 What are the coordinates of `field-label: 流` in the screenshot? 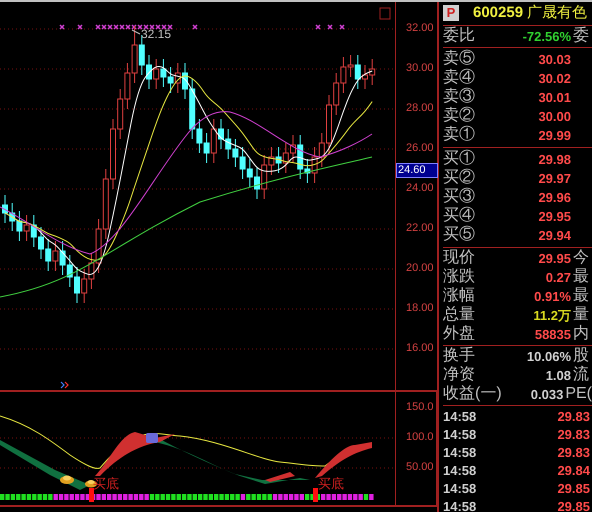 It's located at (581, 375).